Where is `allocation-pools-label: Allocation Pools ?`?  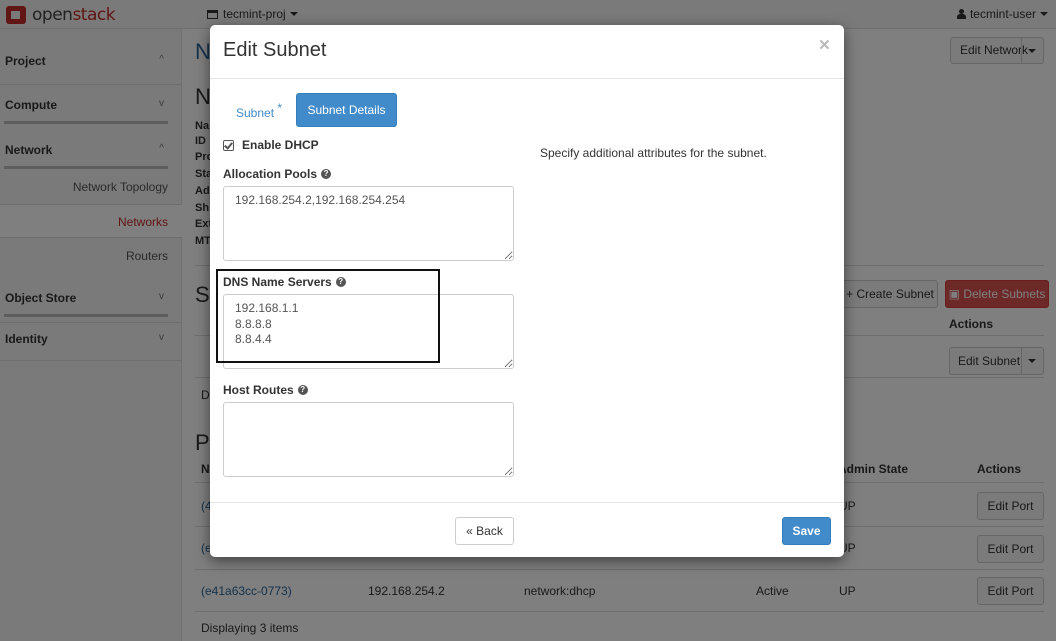
allocation-pools-label: Allocation Pools ? is located at coordinates (277, 174).